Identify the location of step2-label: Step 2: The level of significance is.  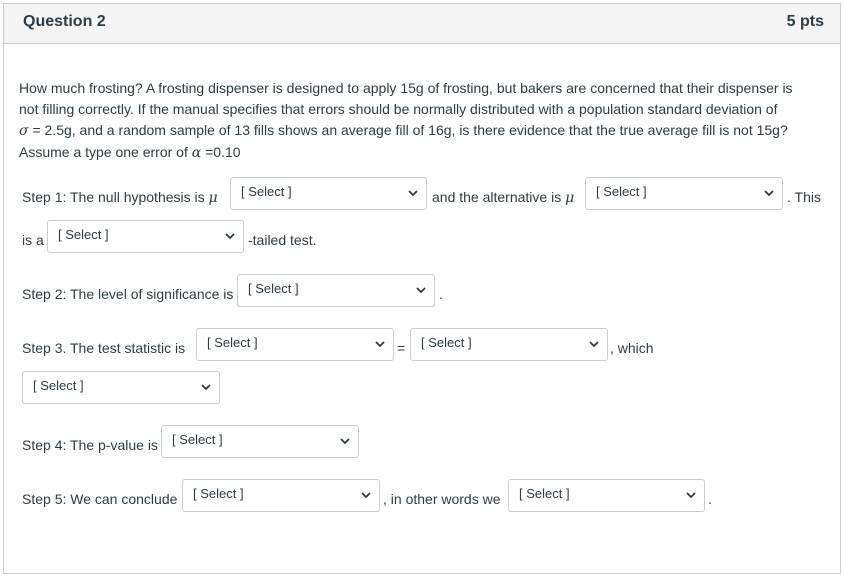
(128, 294).